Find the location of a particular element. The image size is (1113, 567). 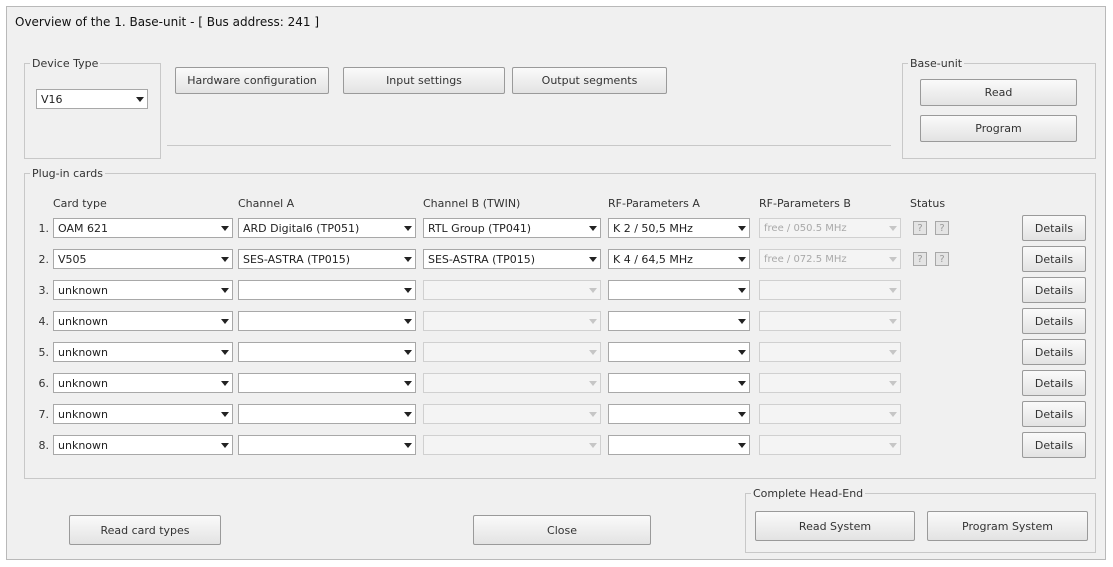

channel-b-select: SES-ASTRA (TP015) is located at coordinates (512, 259).